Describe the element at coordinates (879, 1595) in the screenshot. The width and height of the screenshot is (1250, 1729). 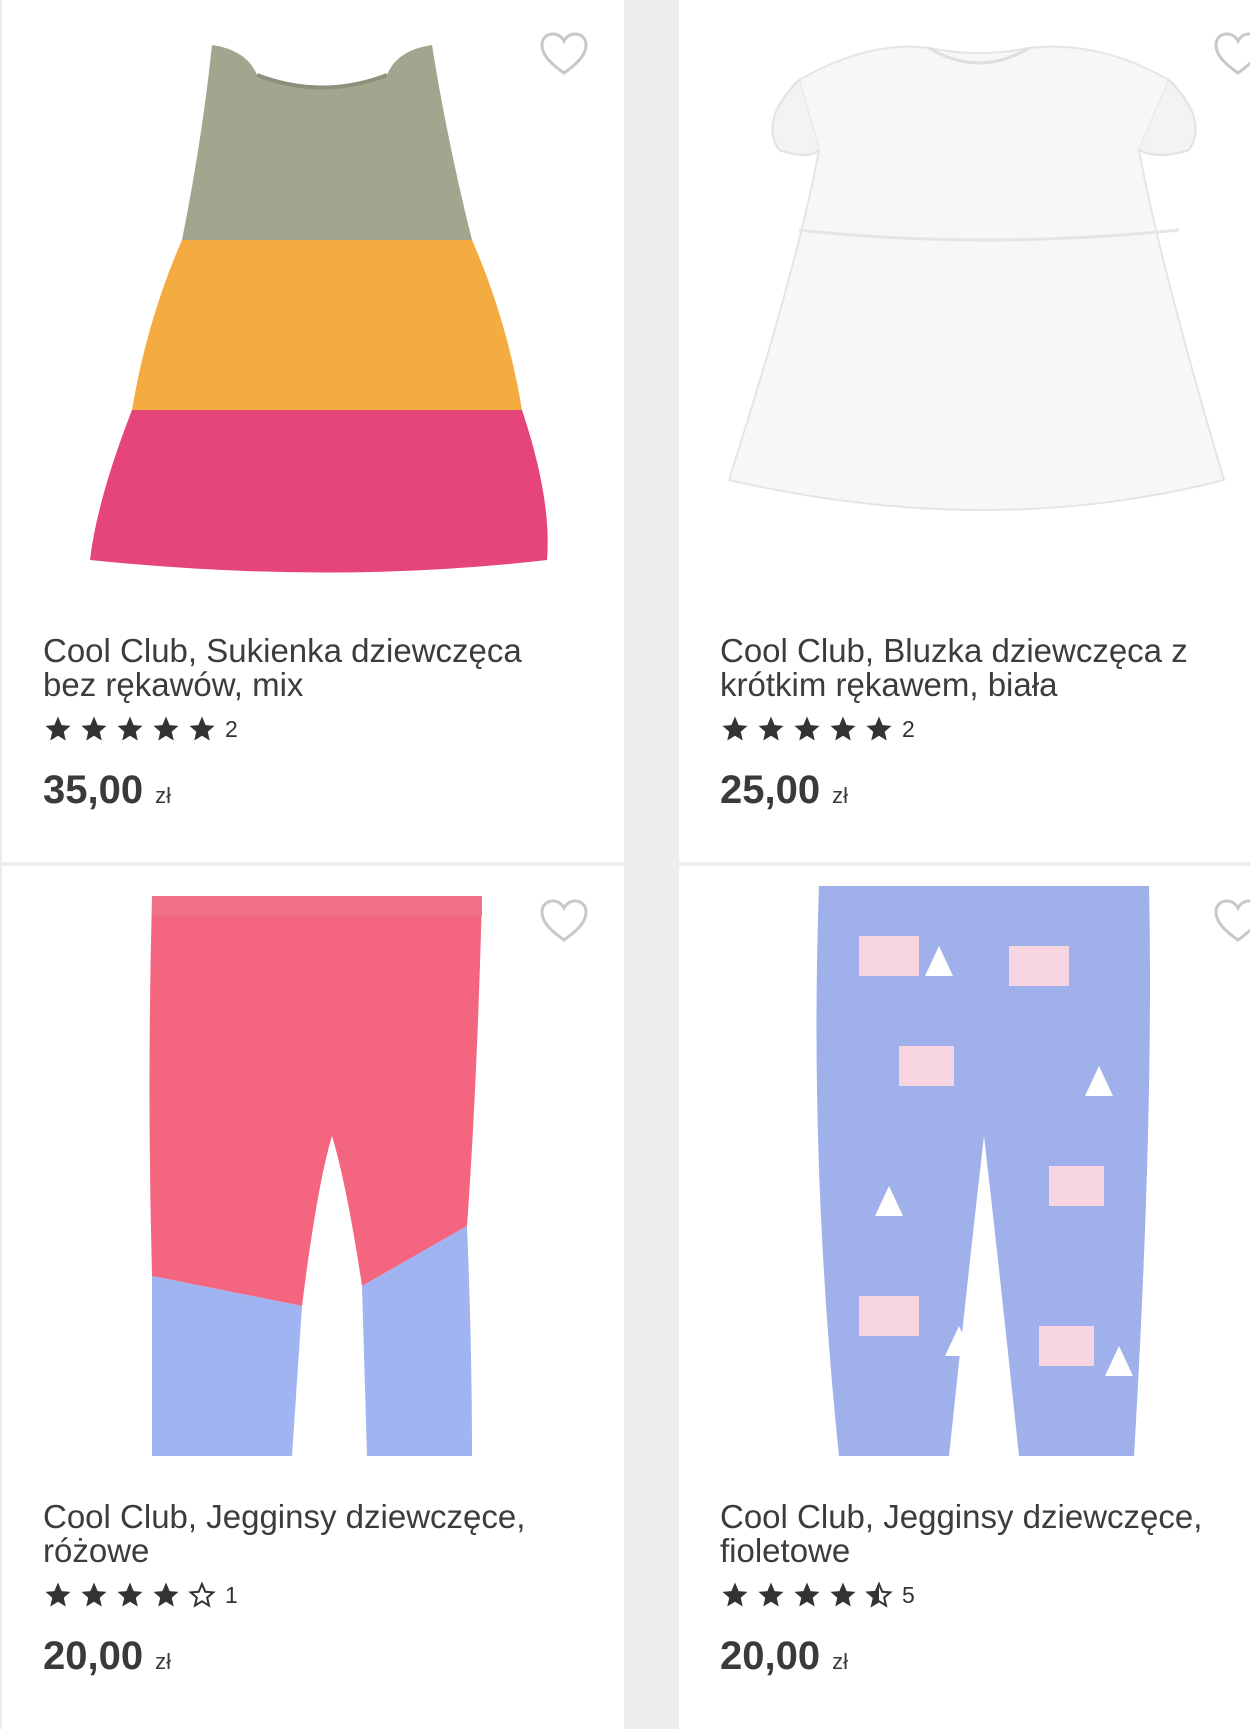
I see `star-half-icon` at that location.